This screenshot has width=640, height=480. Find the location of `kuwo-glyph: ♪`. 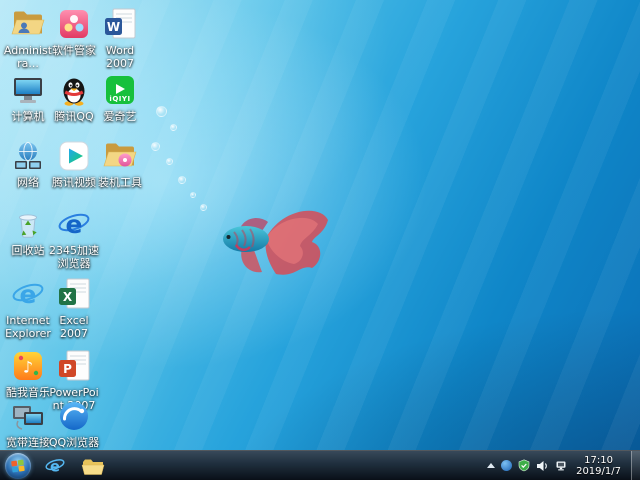

kuwo-glyph: ♪ is located at coordinates (28, 367).